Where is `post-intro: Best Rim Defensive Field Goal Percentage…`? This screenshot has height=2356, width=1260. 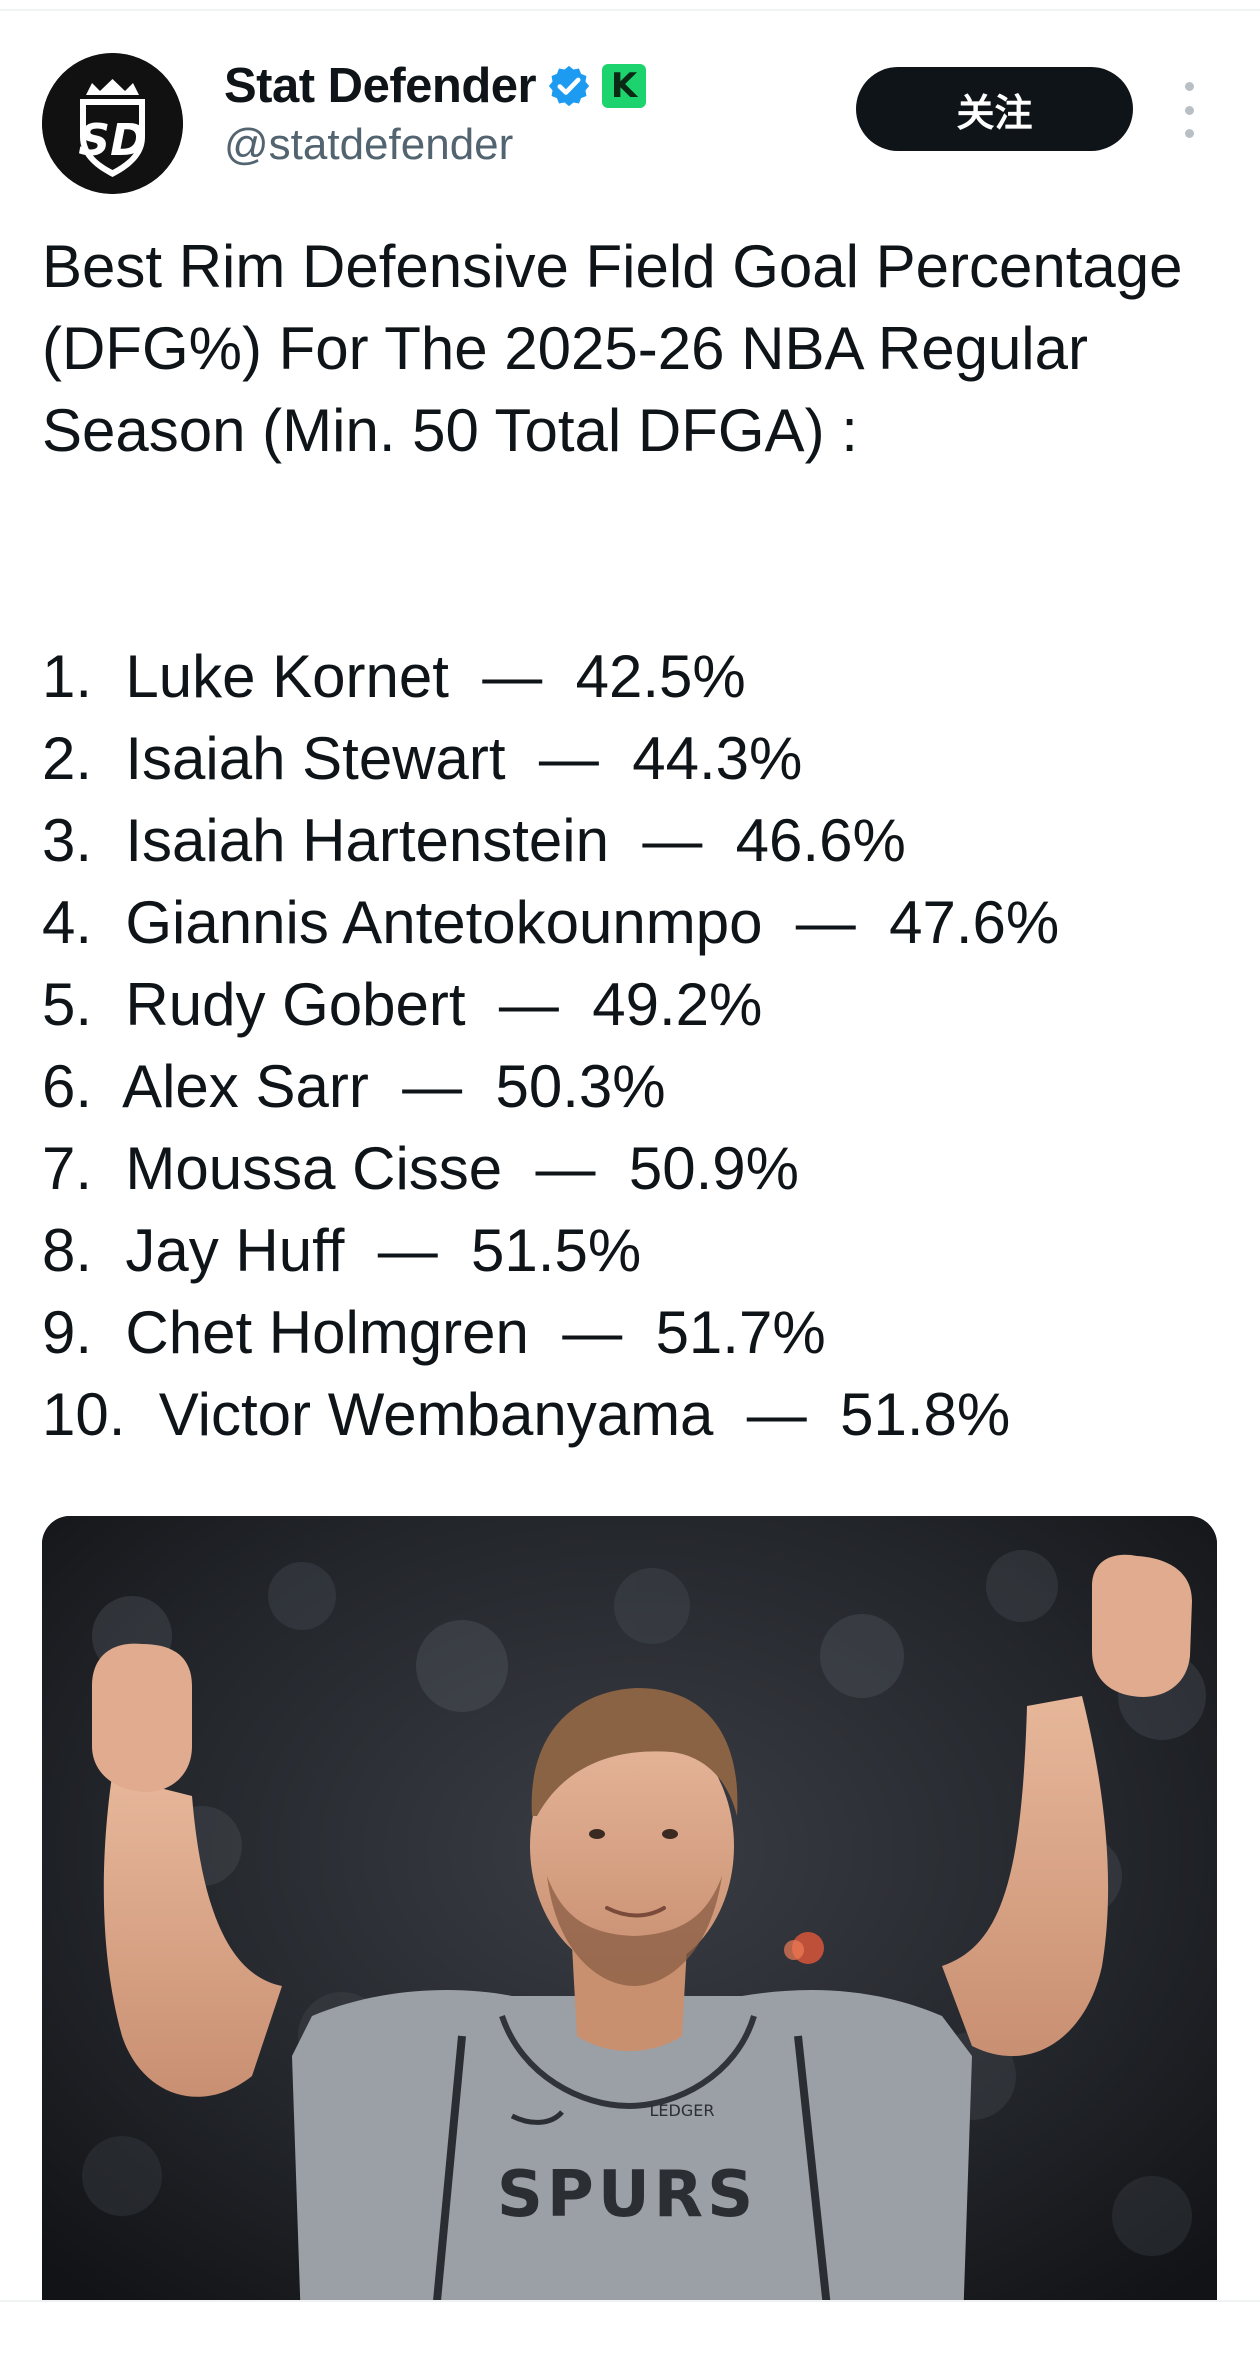 post-intro: Best Rim Defensive Field Goal Percentage… is located at coordinates (612, 348).